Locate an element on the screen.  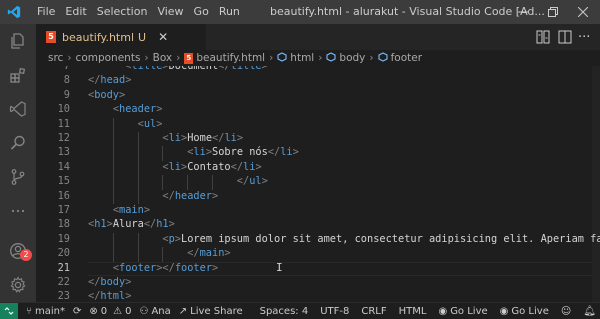
code-line: <li>Sobre nós</li> is located at coordinates (193, 152).